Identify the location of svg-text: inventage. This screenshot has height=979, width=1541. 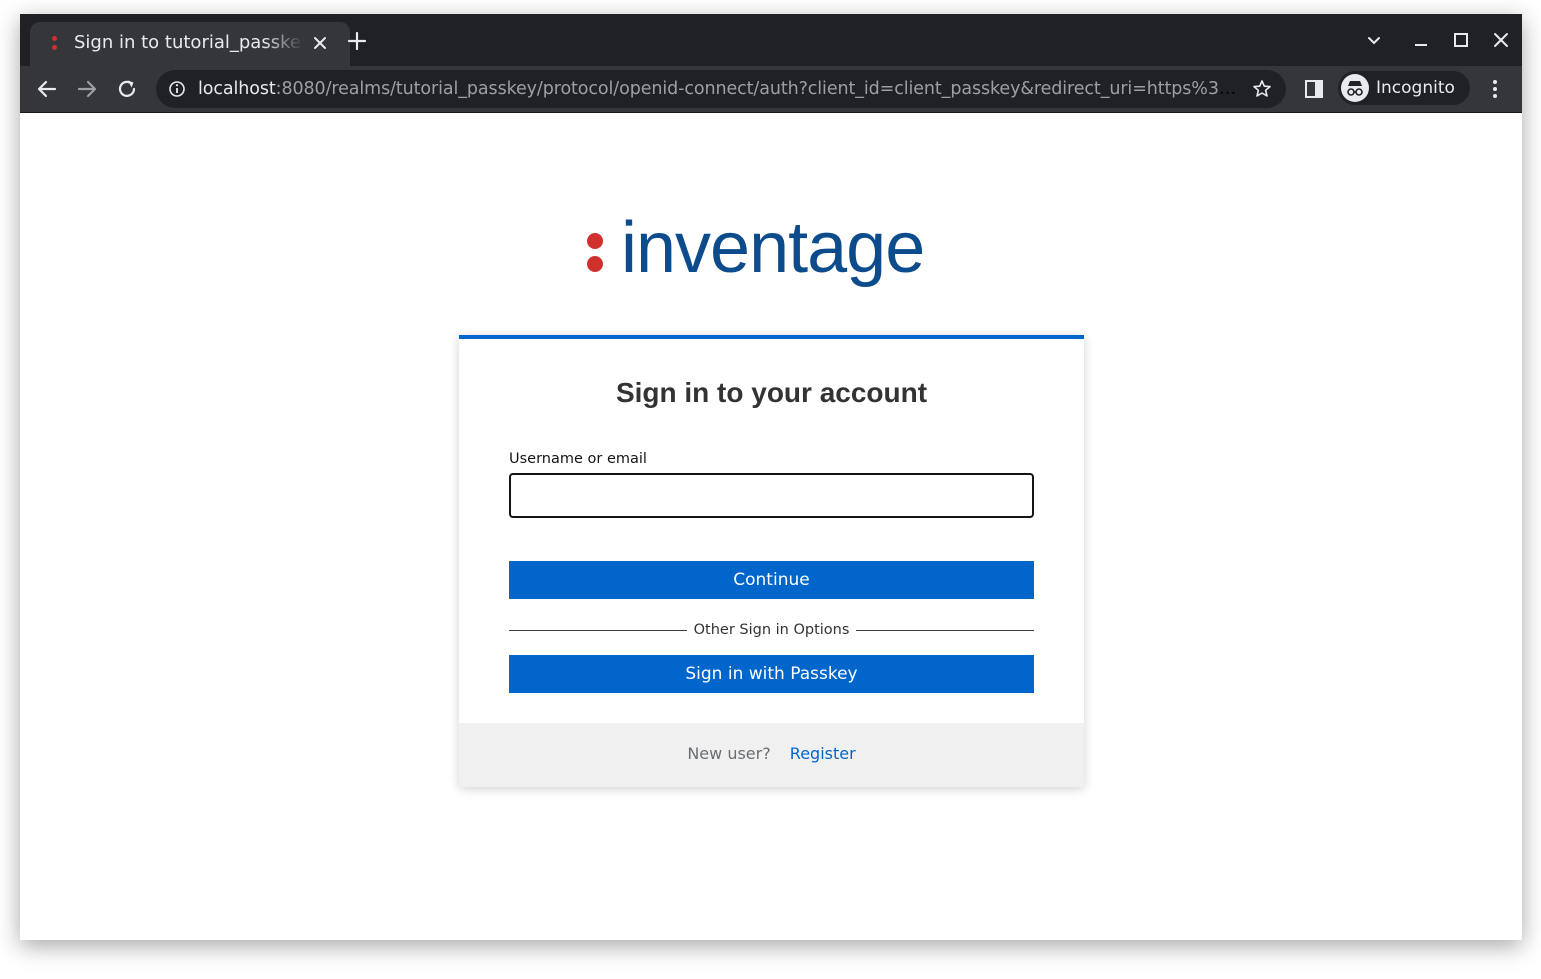
(772, 248).